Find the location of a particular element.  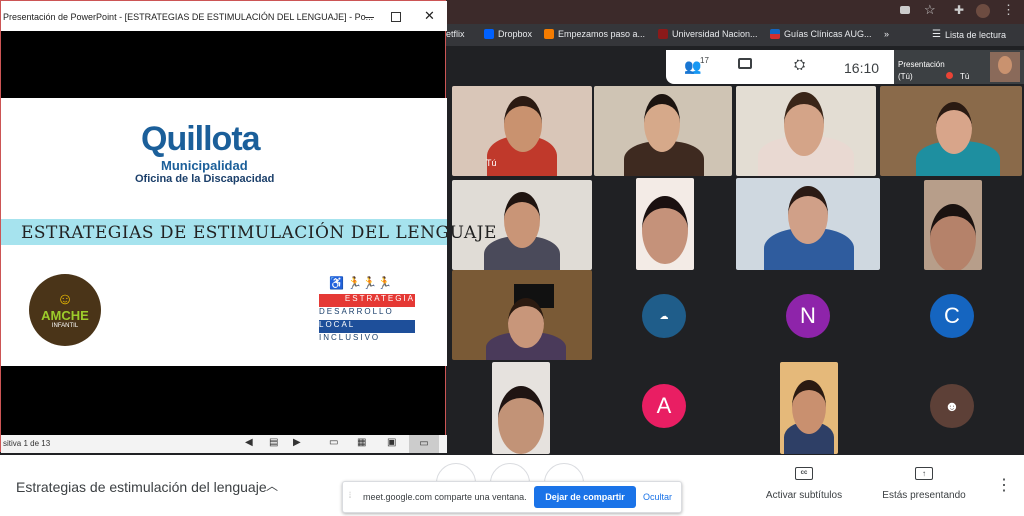

profile-avatar is located at coordinates (983, 11).